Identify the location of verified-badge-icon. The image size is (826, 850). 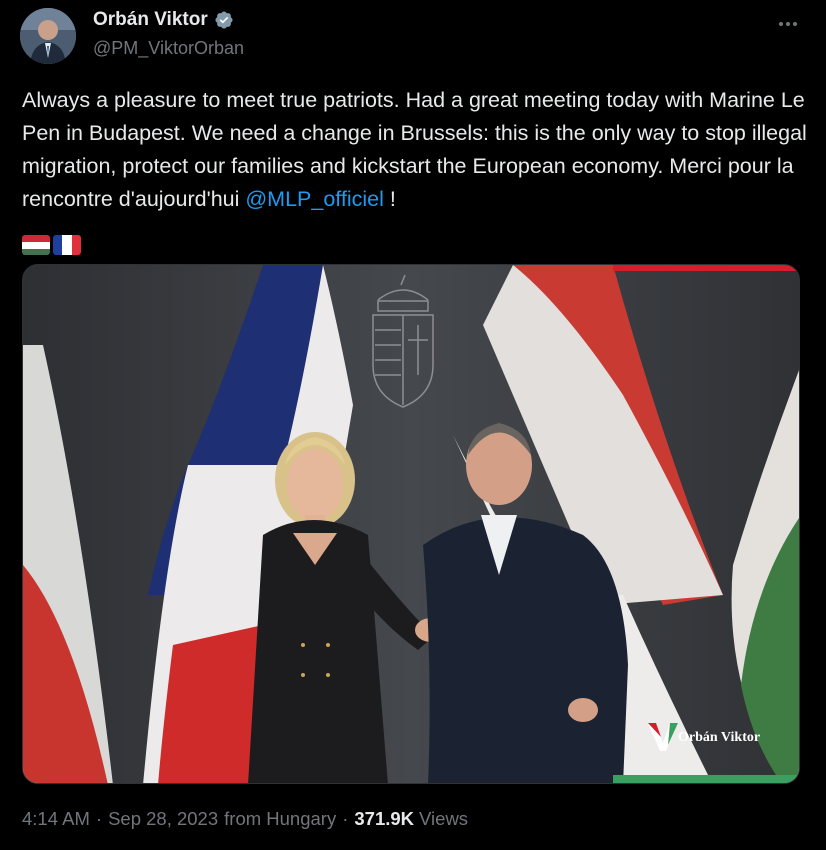
(224, 20).